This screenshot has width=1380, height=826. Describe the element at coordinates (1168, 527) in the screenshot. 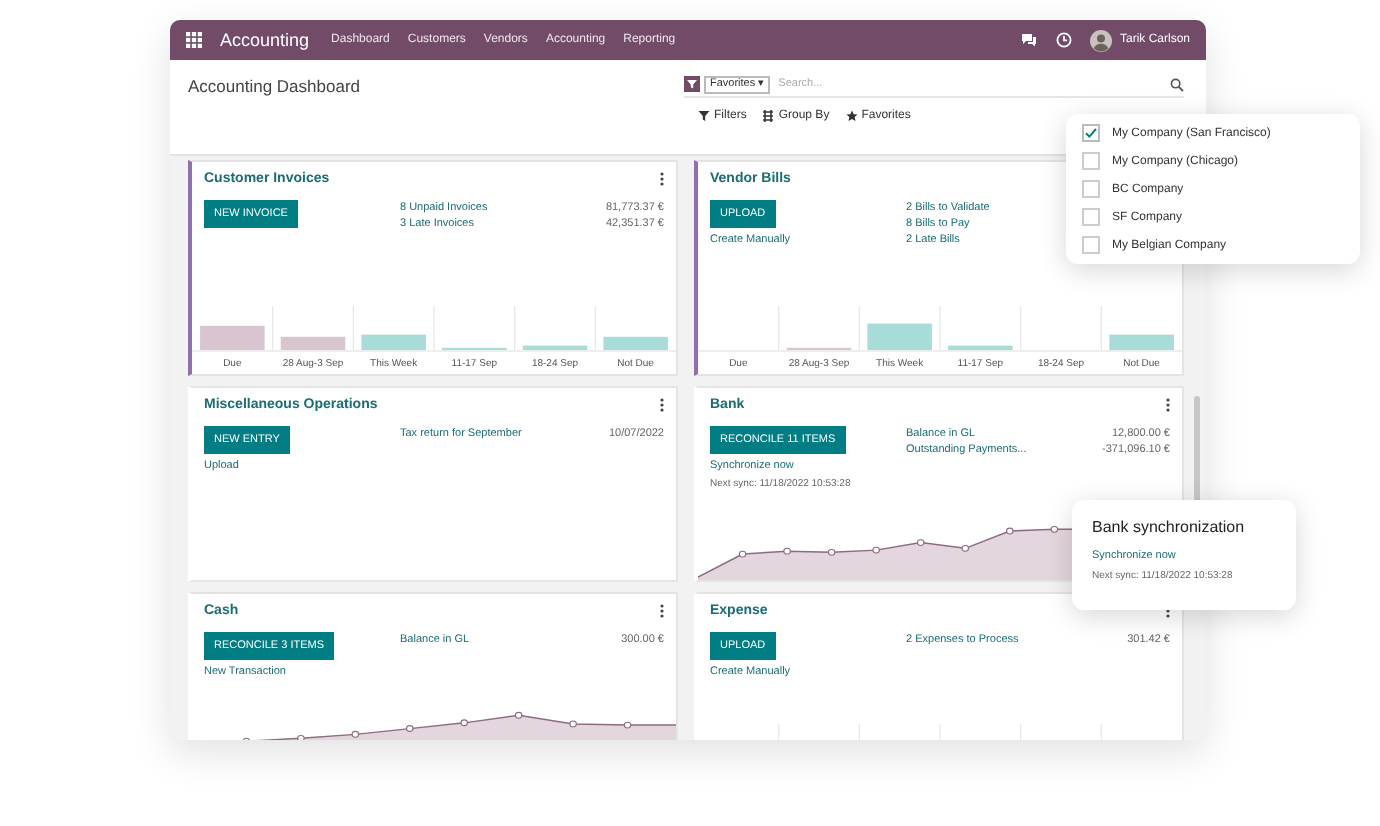

I see `popup-title: Bank synchronization` at that location.